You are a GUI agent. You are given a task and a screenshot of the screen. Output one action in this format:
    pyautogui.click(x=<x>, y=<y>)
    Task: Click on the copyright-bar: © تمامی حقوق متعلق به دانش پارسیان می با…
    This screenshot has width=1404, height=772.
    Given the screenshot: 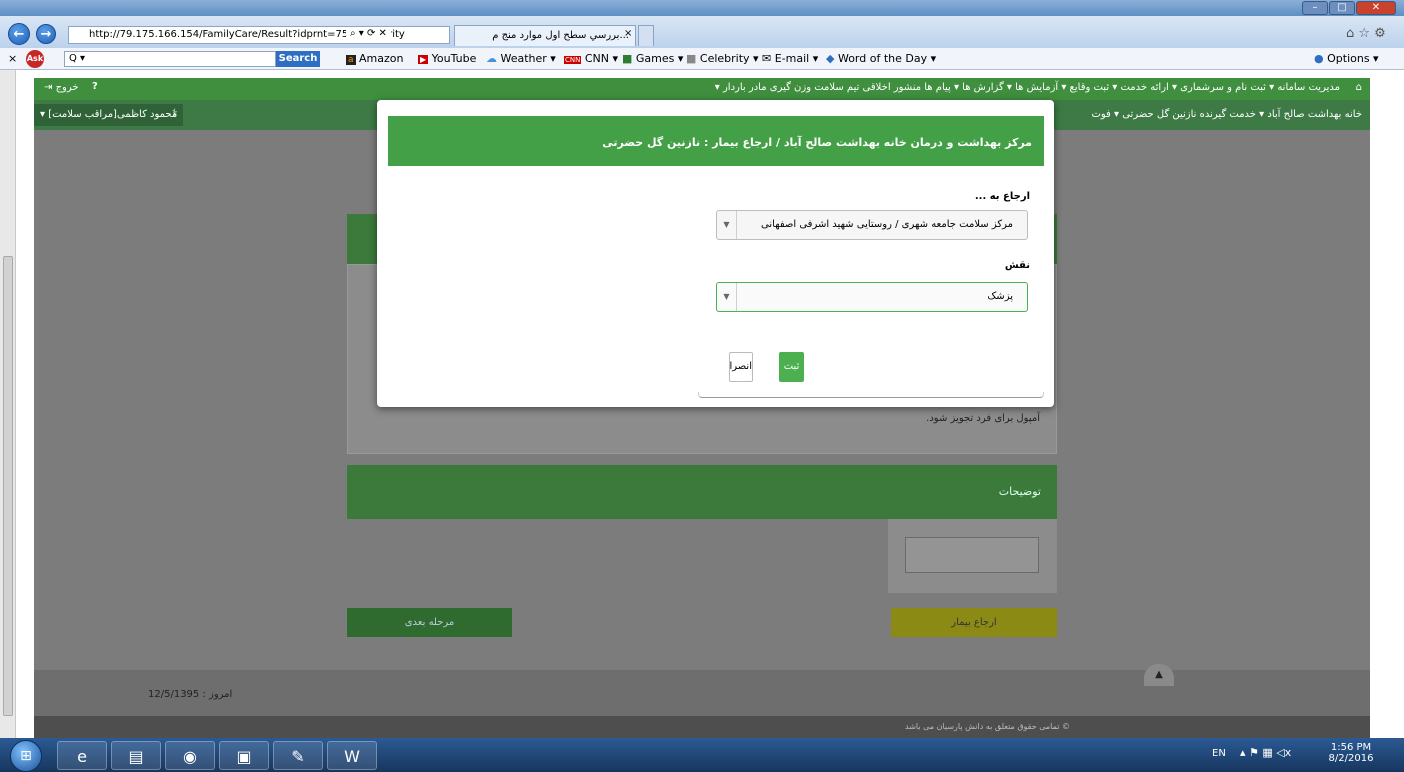 What is the action you would take?
    pyautogui.click(x=702, y=727)
    